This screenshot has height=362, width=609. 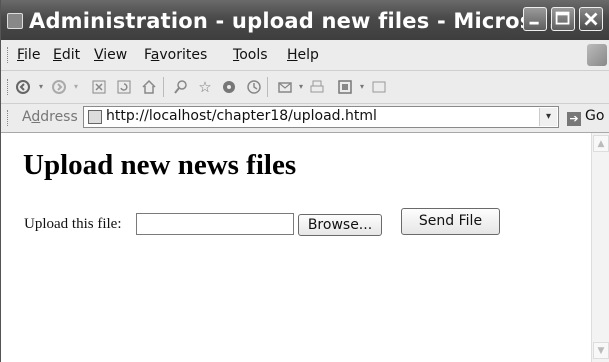 What do you see at coordinates (534, 23) in the screenshot?
I see `minimize-icon` at bounding box center [534, 23].